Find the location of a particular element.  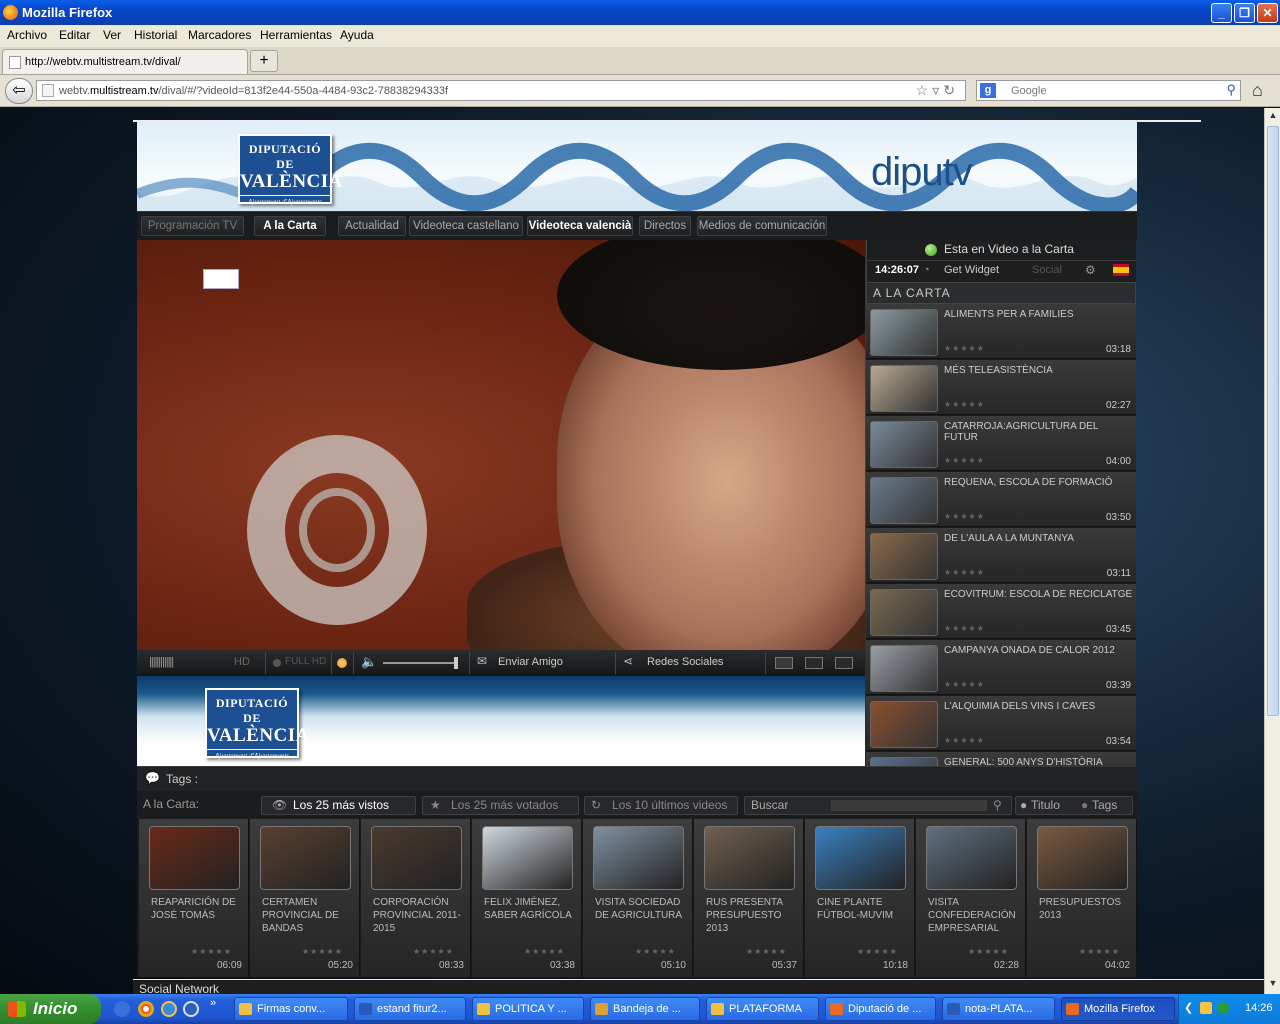

menu-historial: Historial is located at coordinates (155, 35).